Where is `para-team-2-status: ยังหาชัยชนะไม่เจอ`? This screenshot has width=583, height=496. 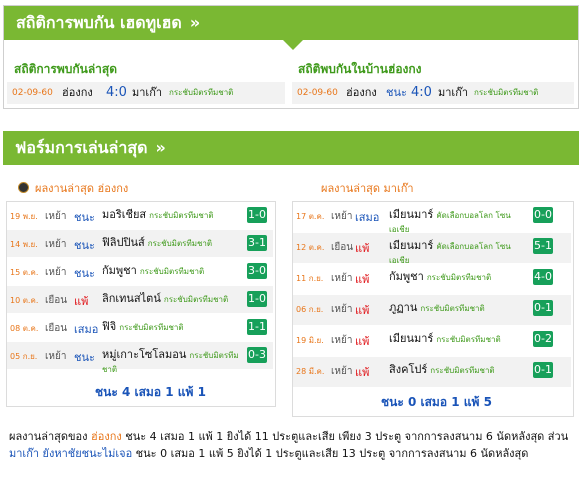
para-team-2-status: ยังหาชัยชนะไม่เจอ is located at coordinates (87, 453).